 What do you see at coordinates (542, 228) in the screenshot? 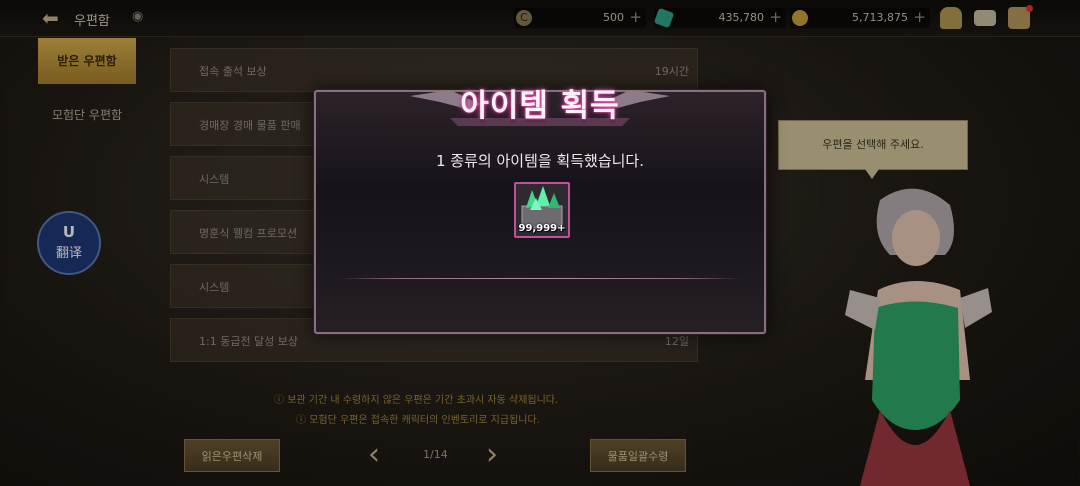
I see `item-quantity: 99,999+` at bounding box center [542, 228].